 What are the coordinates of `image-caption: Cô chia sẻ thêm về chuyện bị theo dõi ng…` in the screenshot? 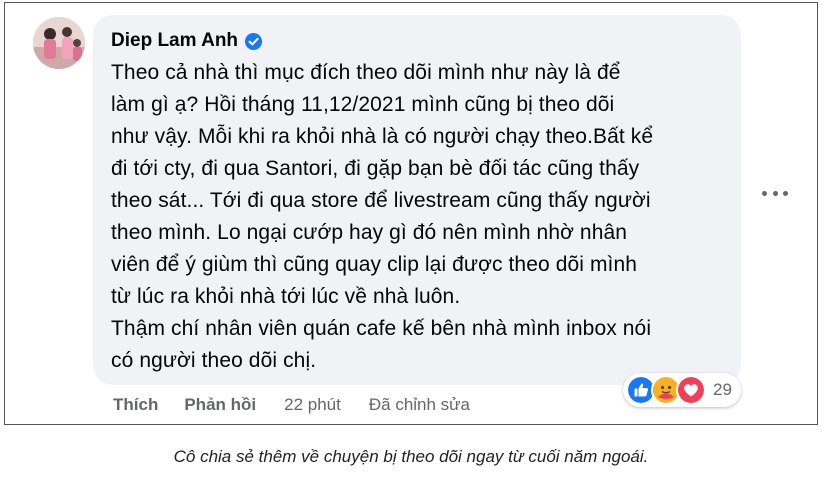 It's located at (411, 456).